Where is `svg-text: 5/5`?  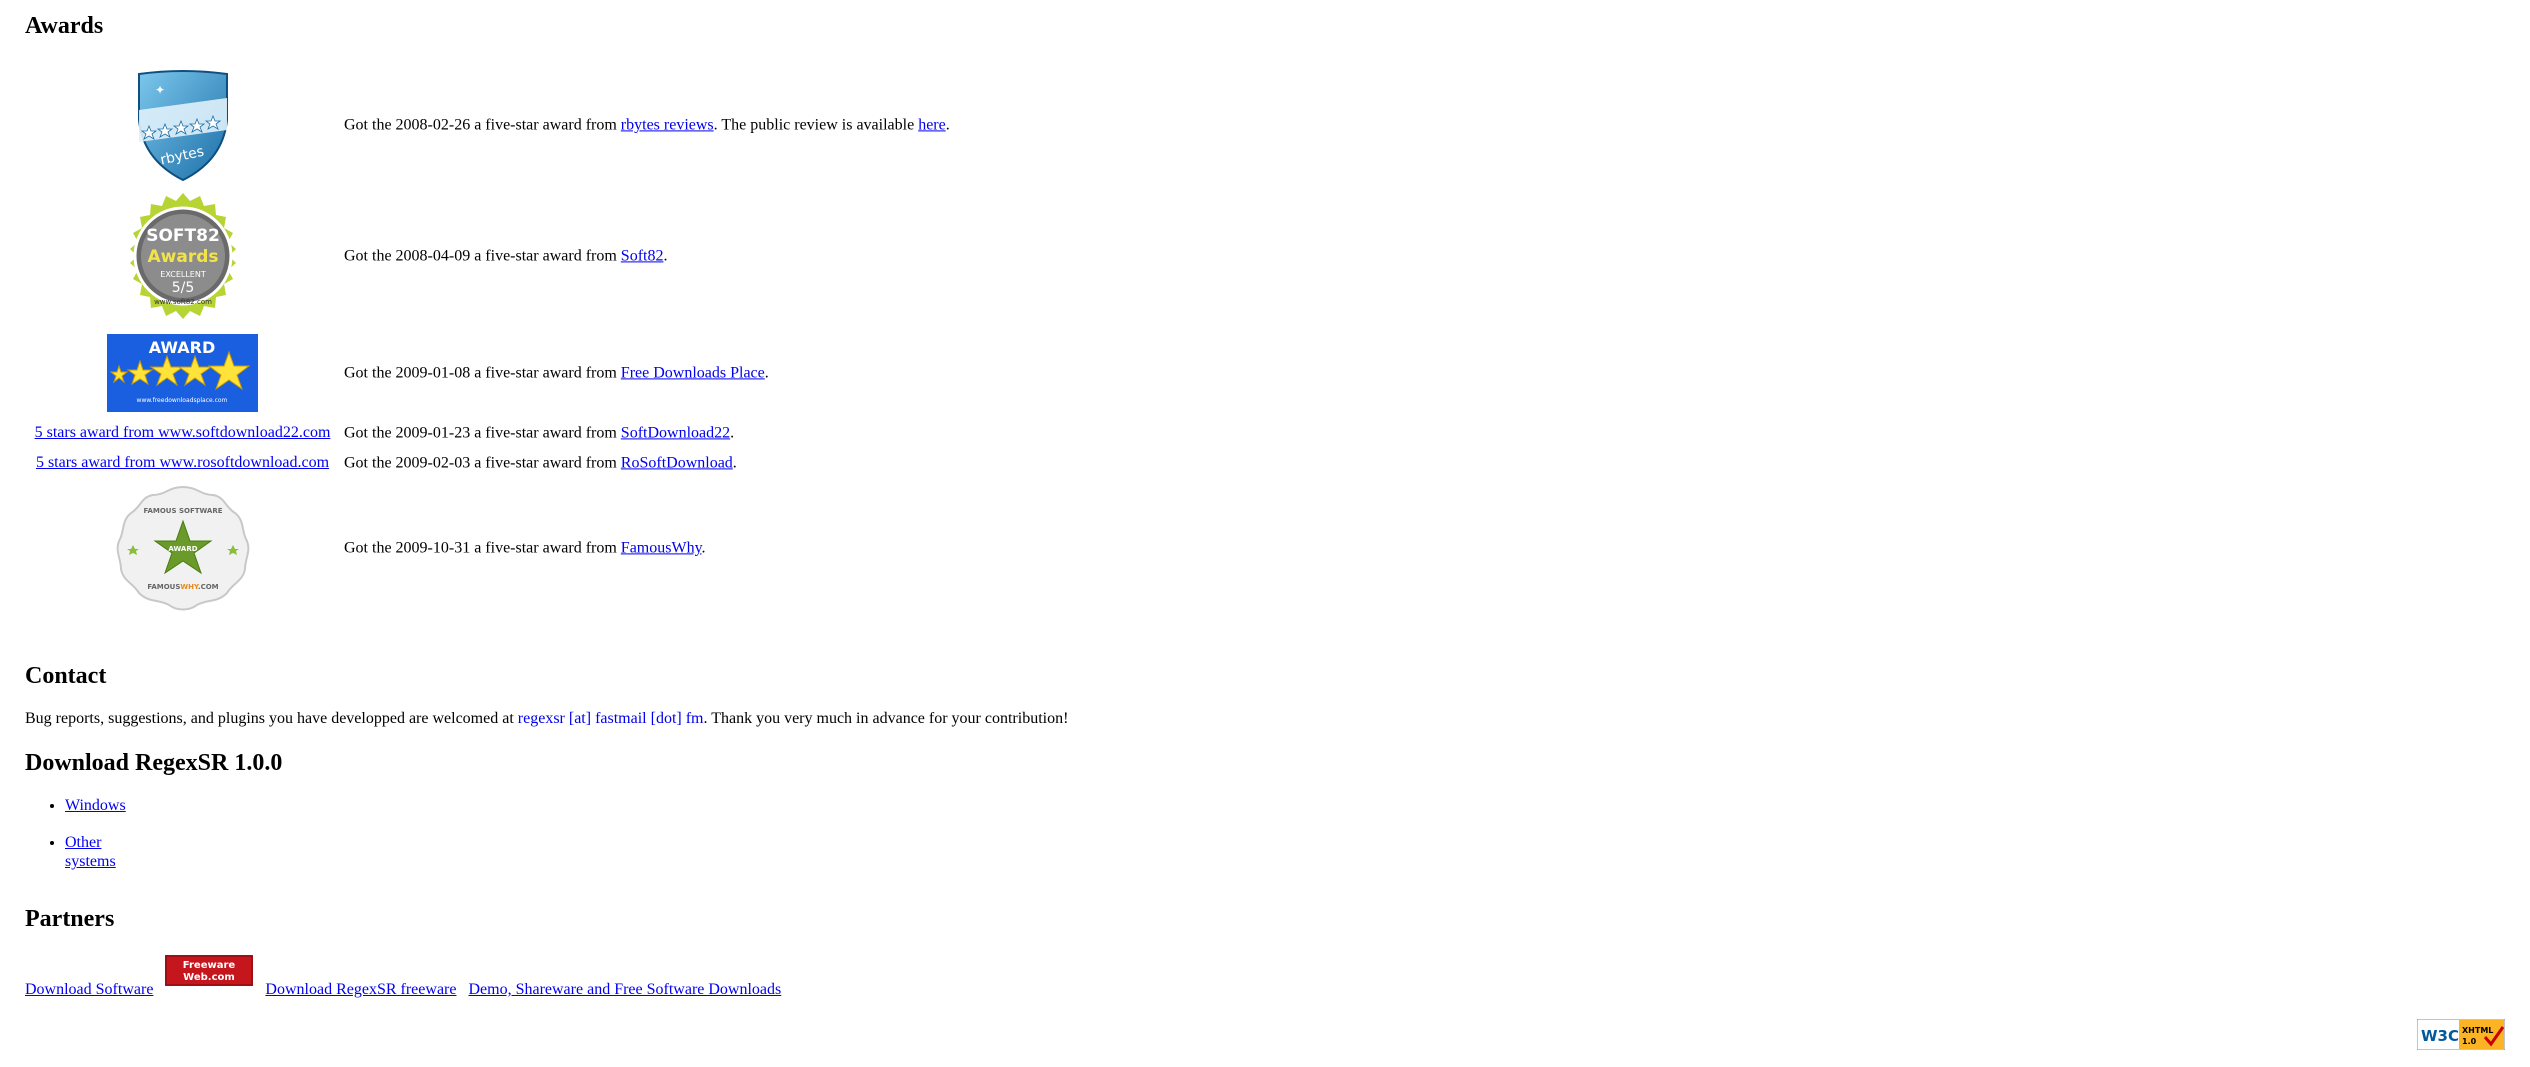
svg-text: 5/5 is located at coordinates (182, 288).